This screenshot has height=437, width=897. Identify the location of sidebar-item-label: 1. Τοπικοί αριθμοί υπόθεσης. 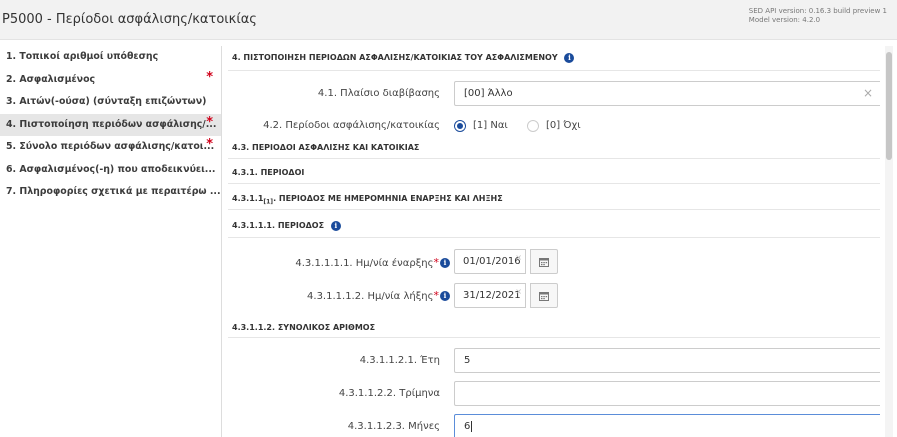
(82, 56).